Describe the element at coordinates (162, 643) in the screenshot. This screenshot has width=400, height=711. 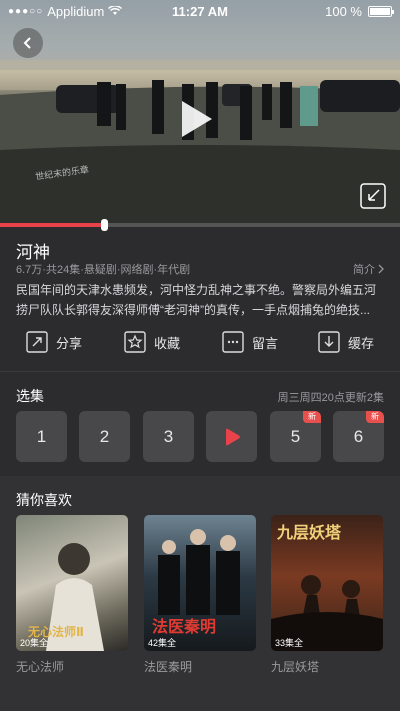
I see `poster-episode-count: 42集全` at that location.